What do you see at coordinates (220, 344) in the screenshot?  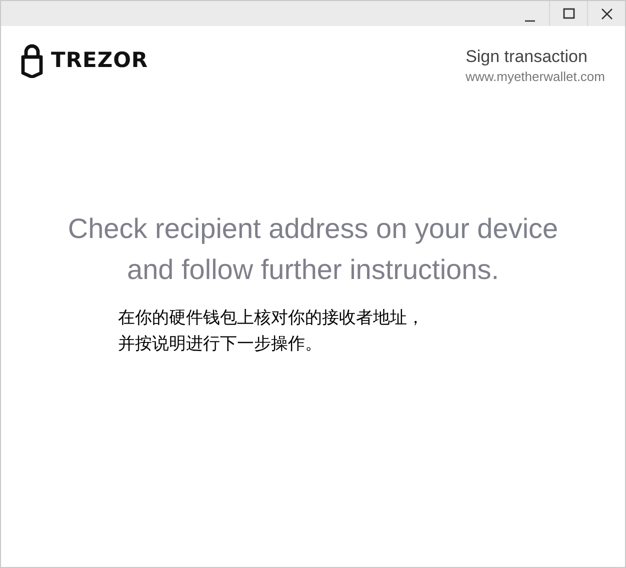 I see `annotation-line: 并按说明进行下一步操作。` at bounding box center [220, 344].